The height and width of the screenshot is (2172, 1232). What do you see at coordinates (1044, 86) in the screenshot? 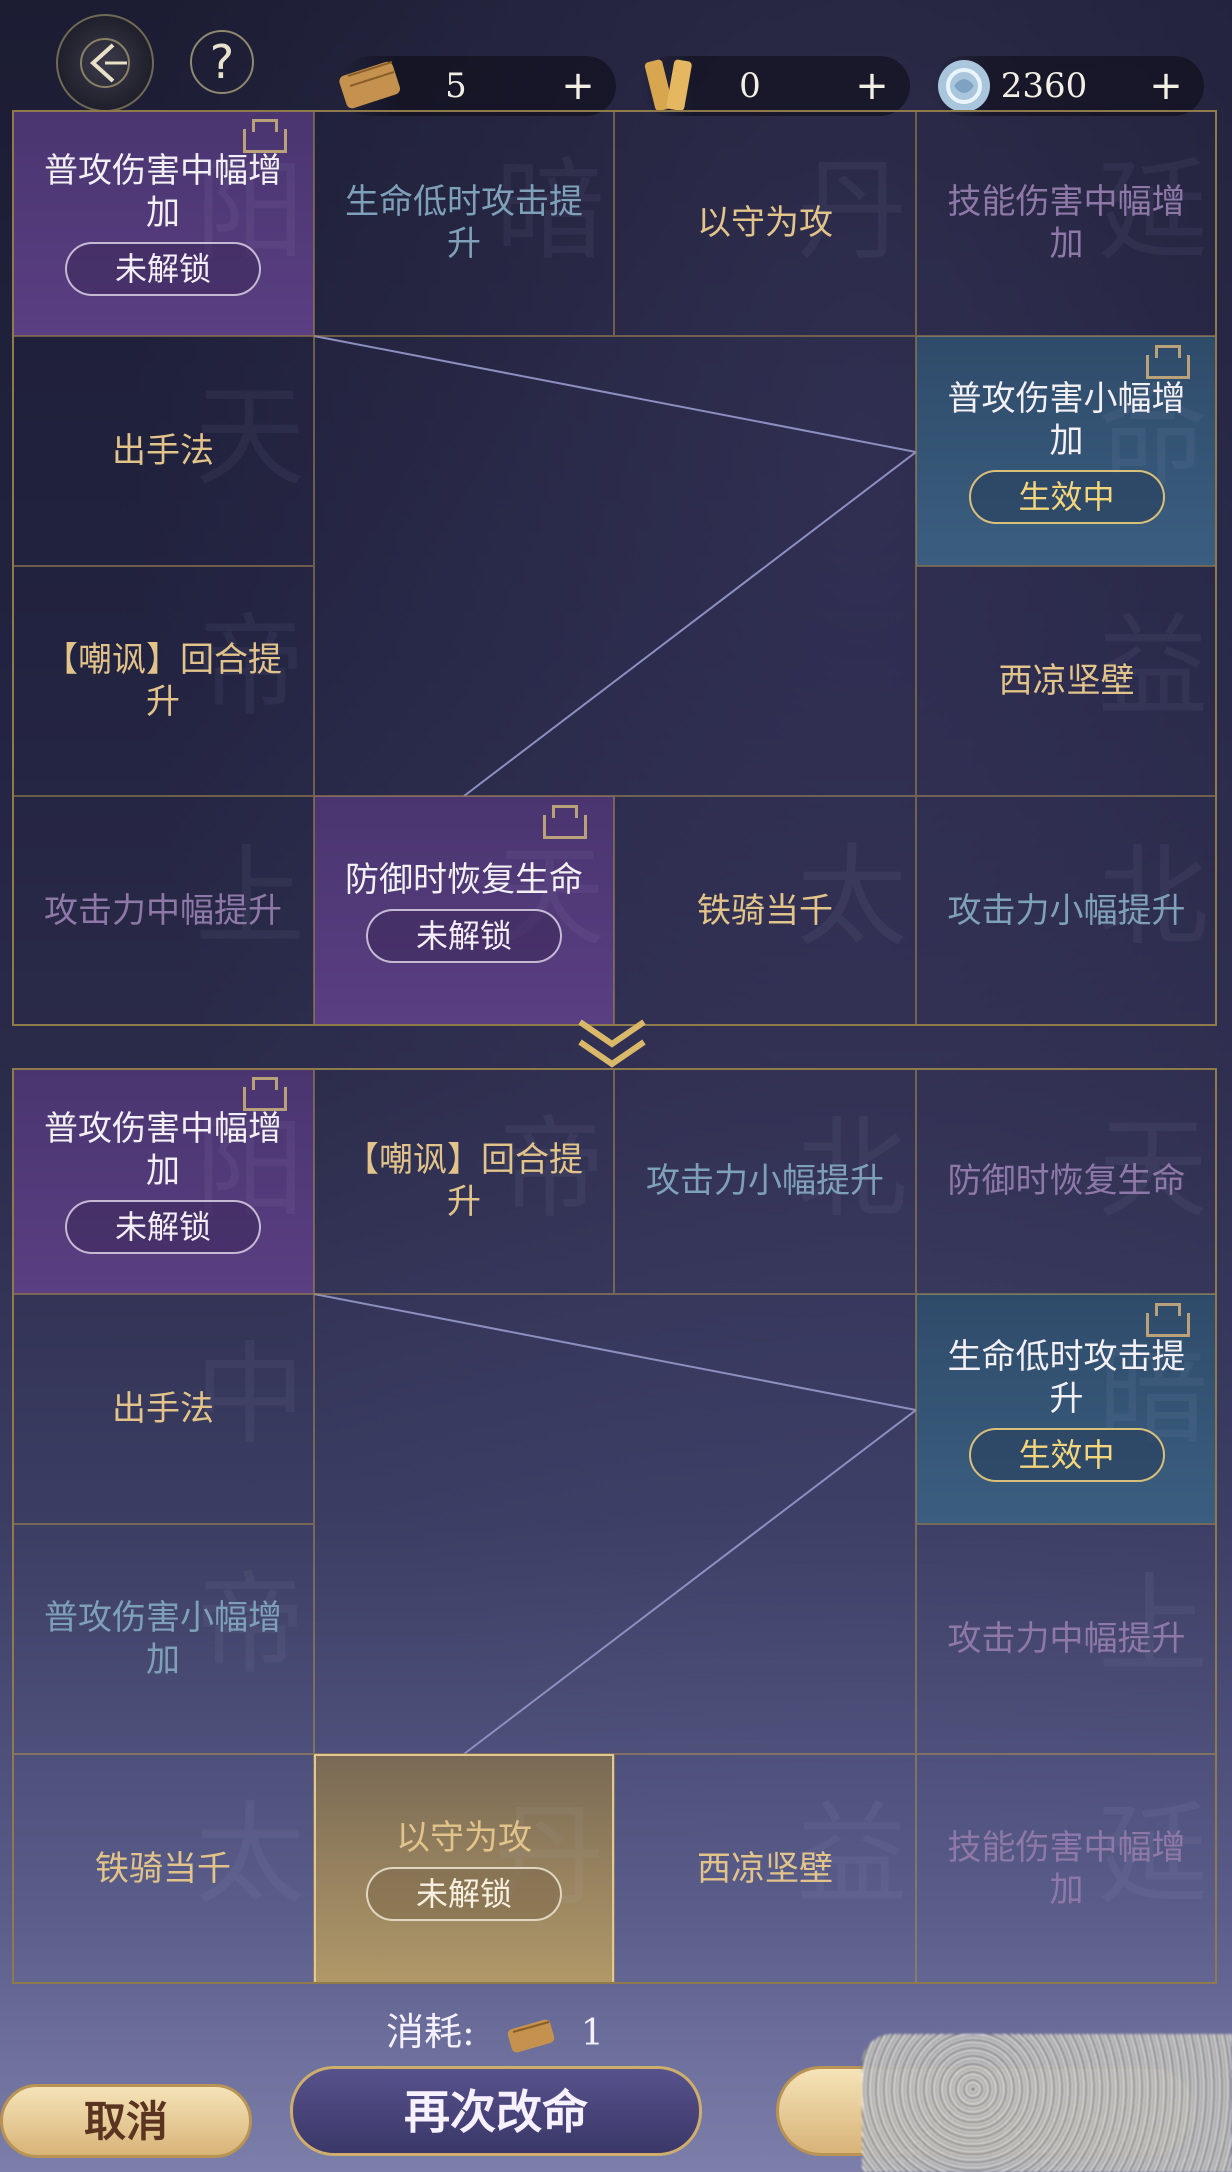
I see `jade-count: 2360` at bounding box center [1044, 86].